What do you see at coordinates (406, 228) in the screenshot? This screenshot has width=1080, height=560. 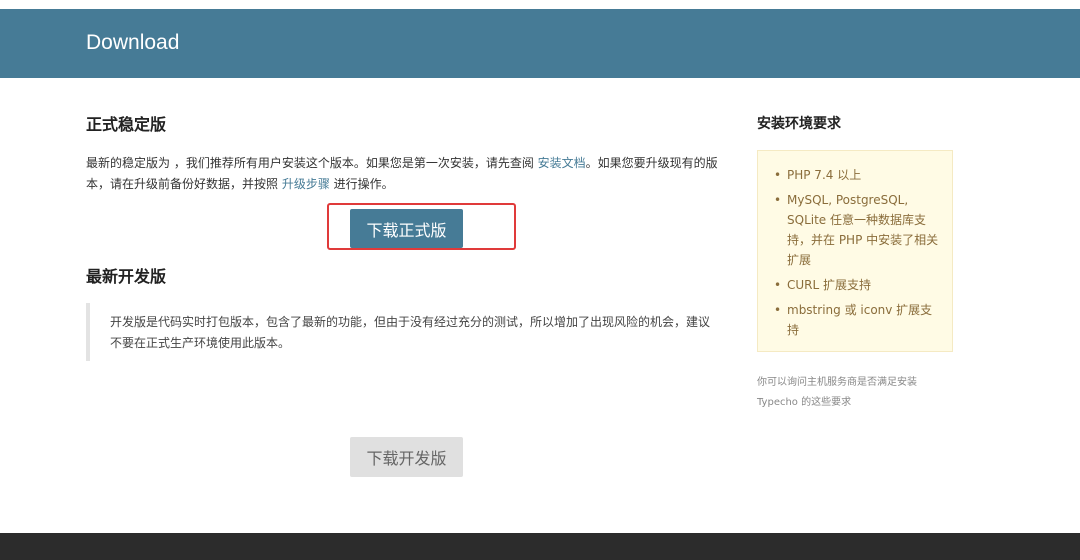 I see `download-stable-button: 下载正式版` at bounding box center [406, 228].